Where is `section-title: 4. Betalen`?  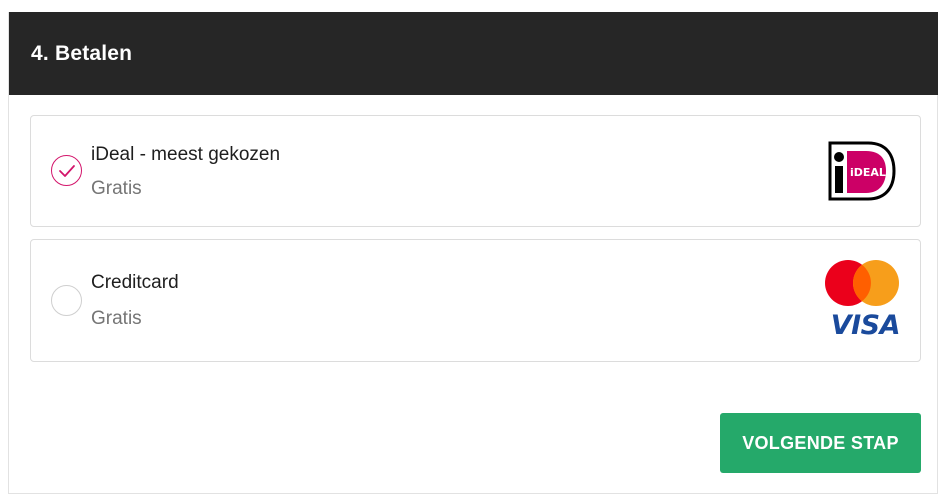
section-title: 4. Betalen is located at coordinates (82, 53).